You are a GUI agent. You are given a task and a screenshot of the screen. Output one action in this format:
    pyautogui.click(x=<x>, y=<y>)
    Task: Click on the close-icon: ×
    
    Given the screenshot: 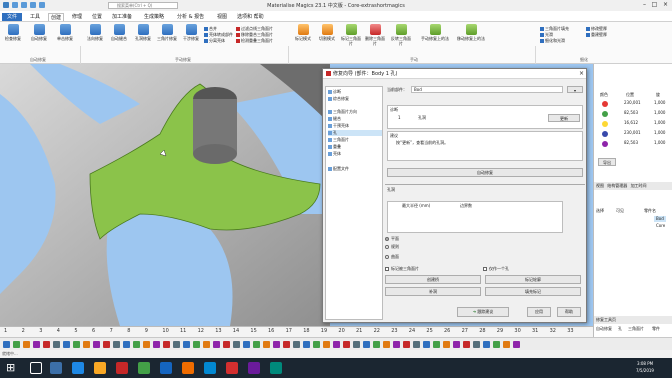 What is the action you would take?
    pyautogui.click(x=665, y=5)
    